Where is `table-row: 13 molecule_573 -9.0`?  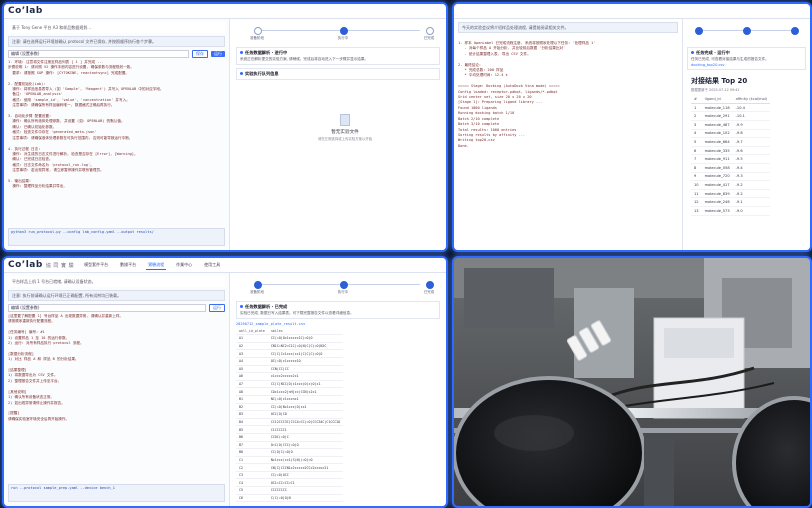 table-row: 13 molecule_573 -9.0 is located at coordinates (731, 211).